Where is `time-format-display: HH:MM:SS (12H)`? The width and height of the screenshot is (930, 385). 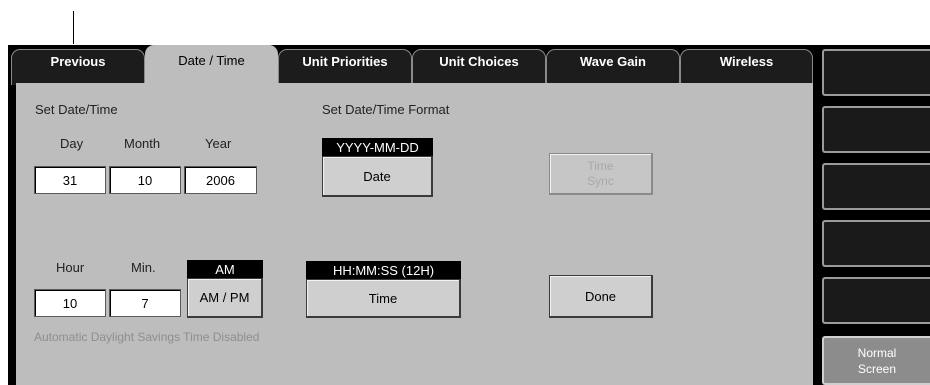
time-format-display: HH:MM:SS (12H) is located at coordinates (383, 270).